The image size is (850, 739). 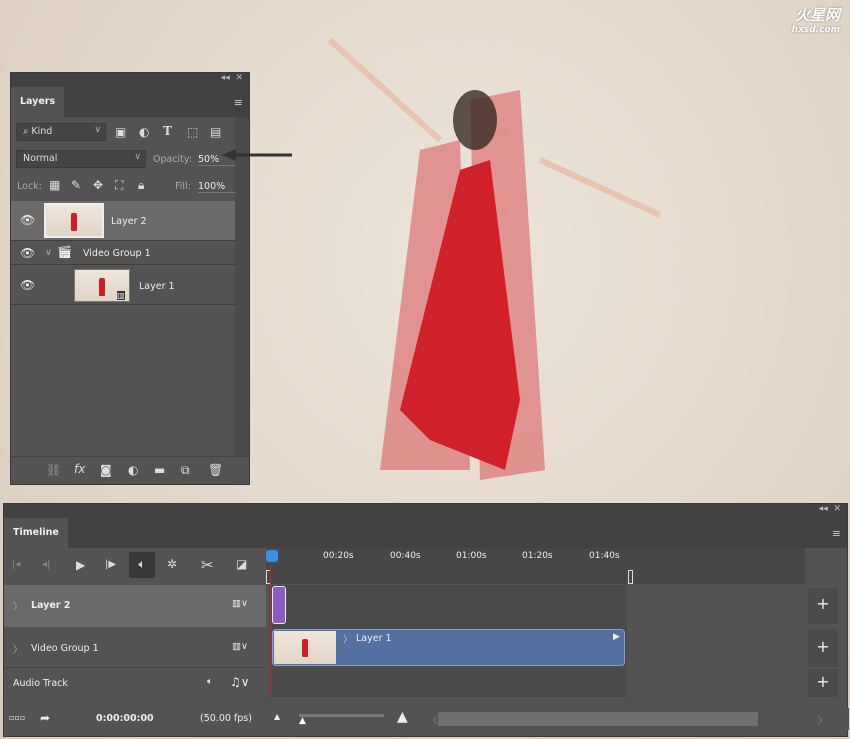 I want to click on audio-toggle-icon: 🔈︎, so click(x=142, y=565).